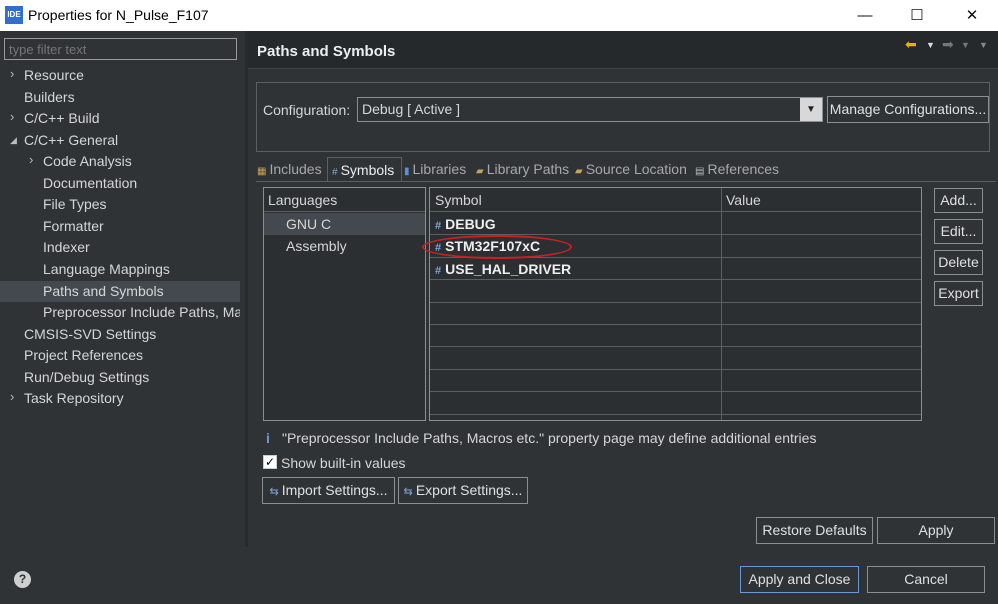  I want to click on tab-libraries: ▮ Libraries, so click(439, 169).